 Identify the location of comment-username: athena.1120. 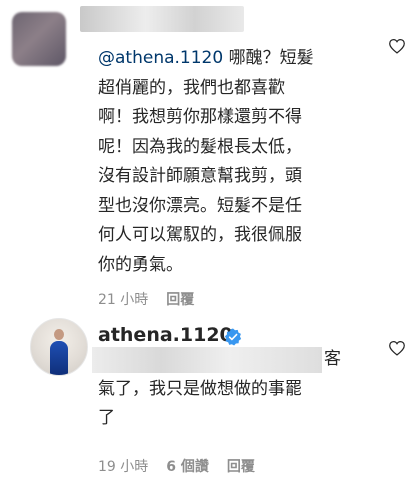
(165, 335).